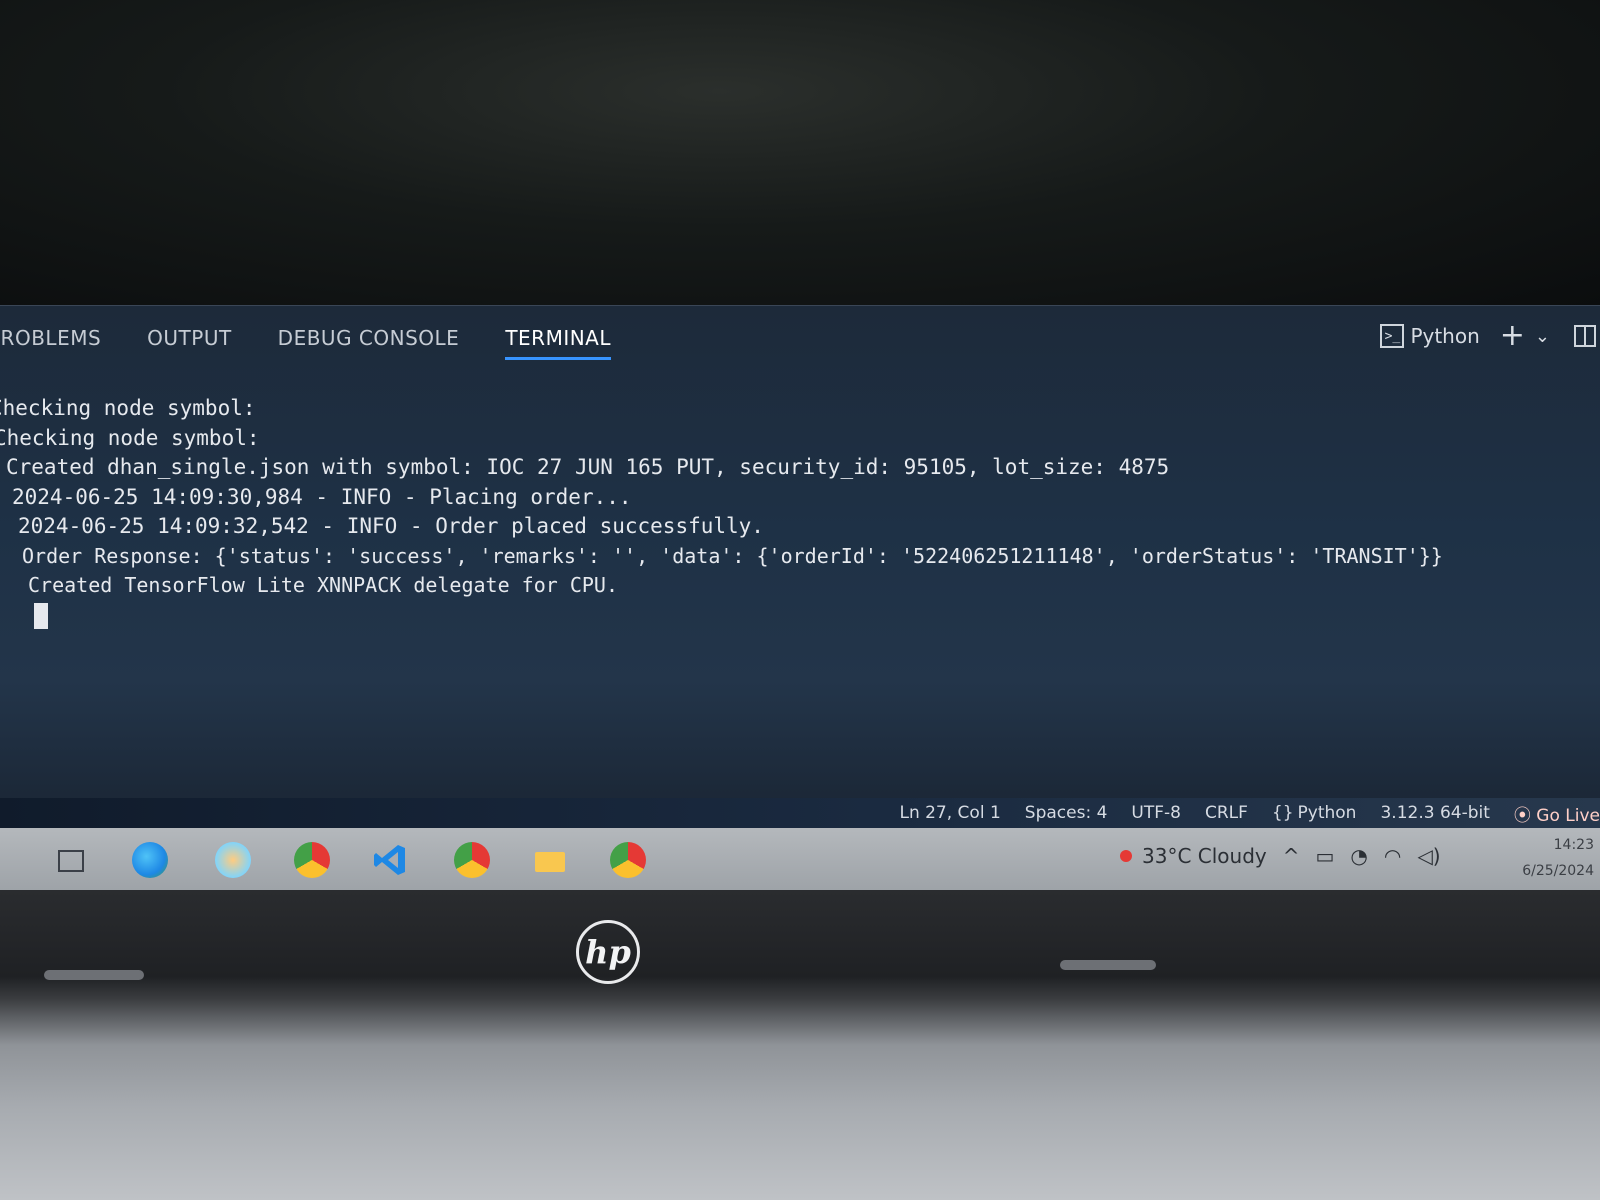 This screenshot has width=1600, height=1200. I want to click on new-terminal-icon: +, so click(1512, 336).